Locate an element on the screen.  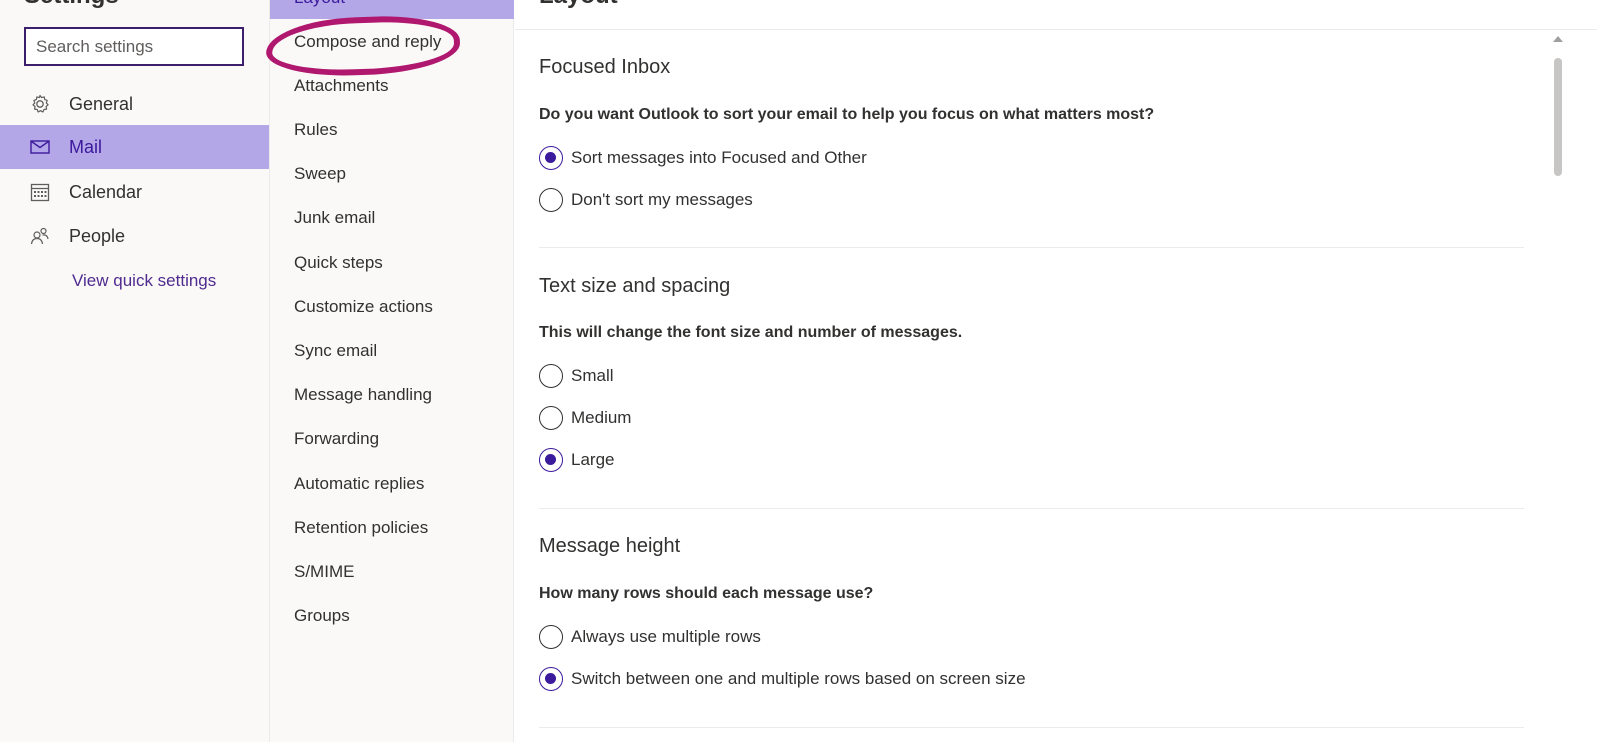
mid-nav-item-attachments: Attachments is located at coordinates (341, 86).